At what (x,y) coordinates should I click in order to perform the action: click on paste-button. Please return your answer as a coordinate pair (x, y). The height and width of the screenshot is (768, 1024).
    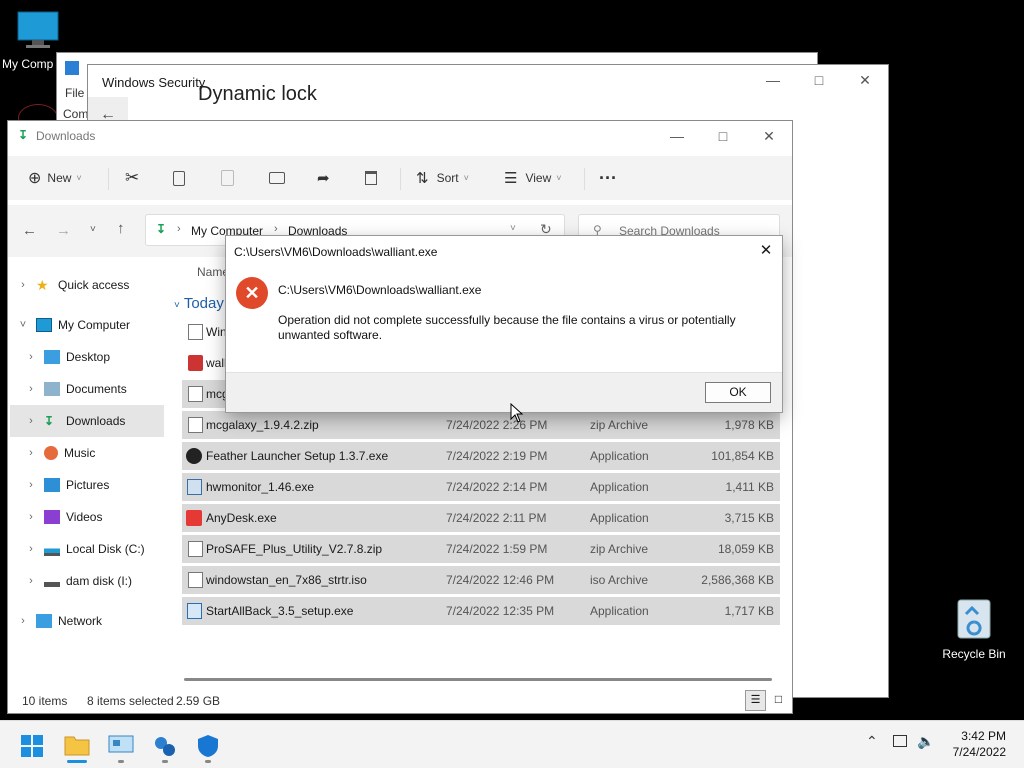
    Looking at the image, I should click on (227, 178).